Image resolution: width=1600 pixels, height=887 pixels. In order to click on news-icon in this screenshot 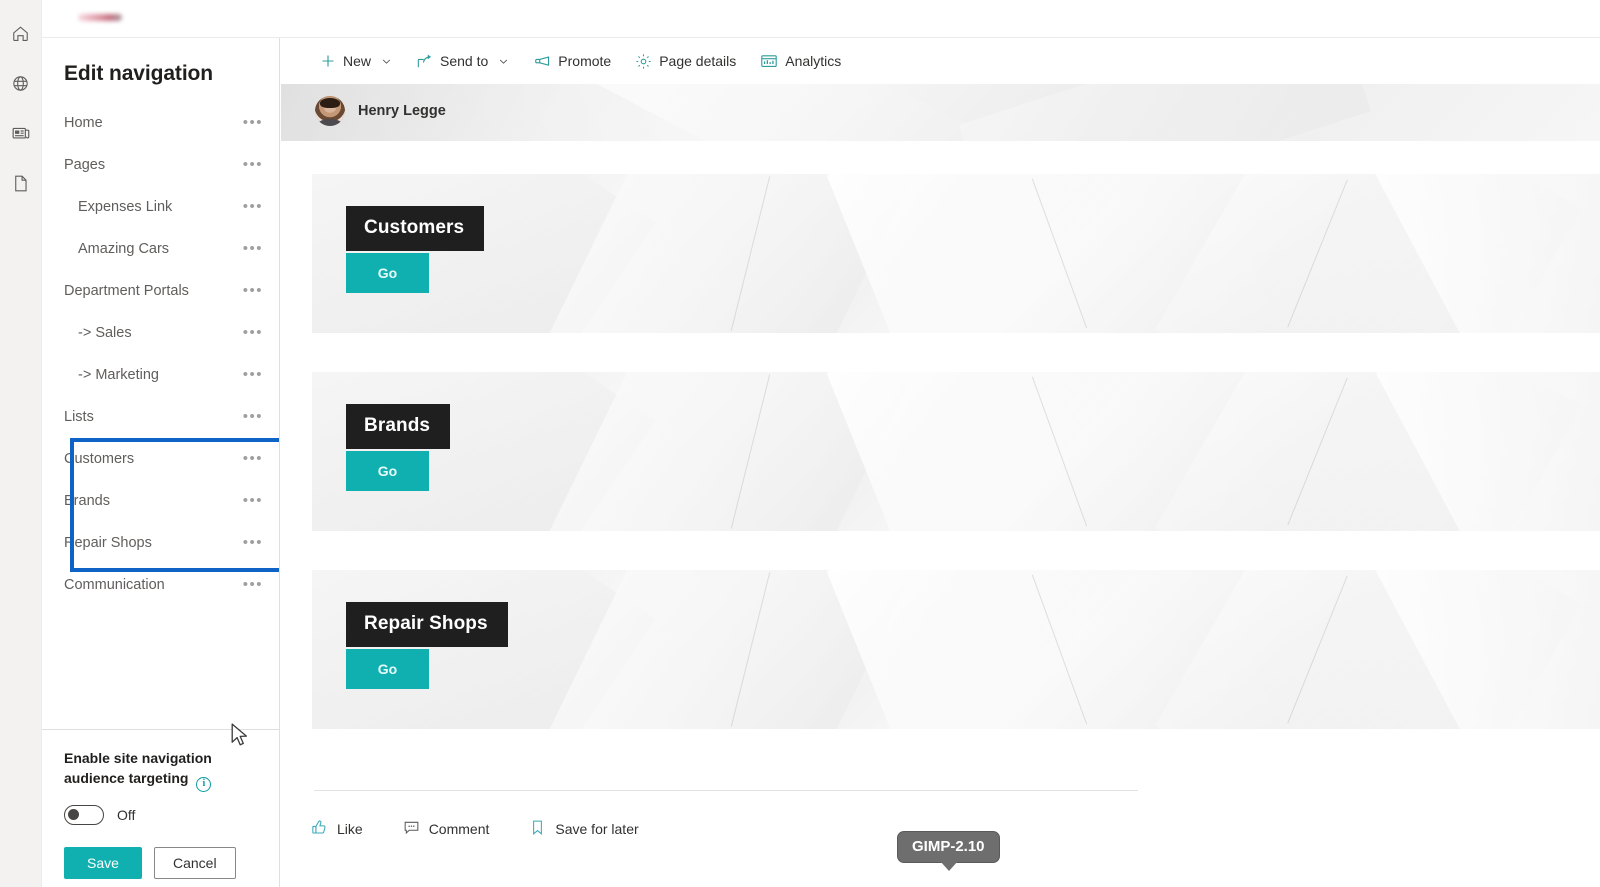, I will do `click(21, 133)`.